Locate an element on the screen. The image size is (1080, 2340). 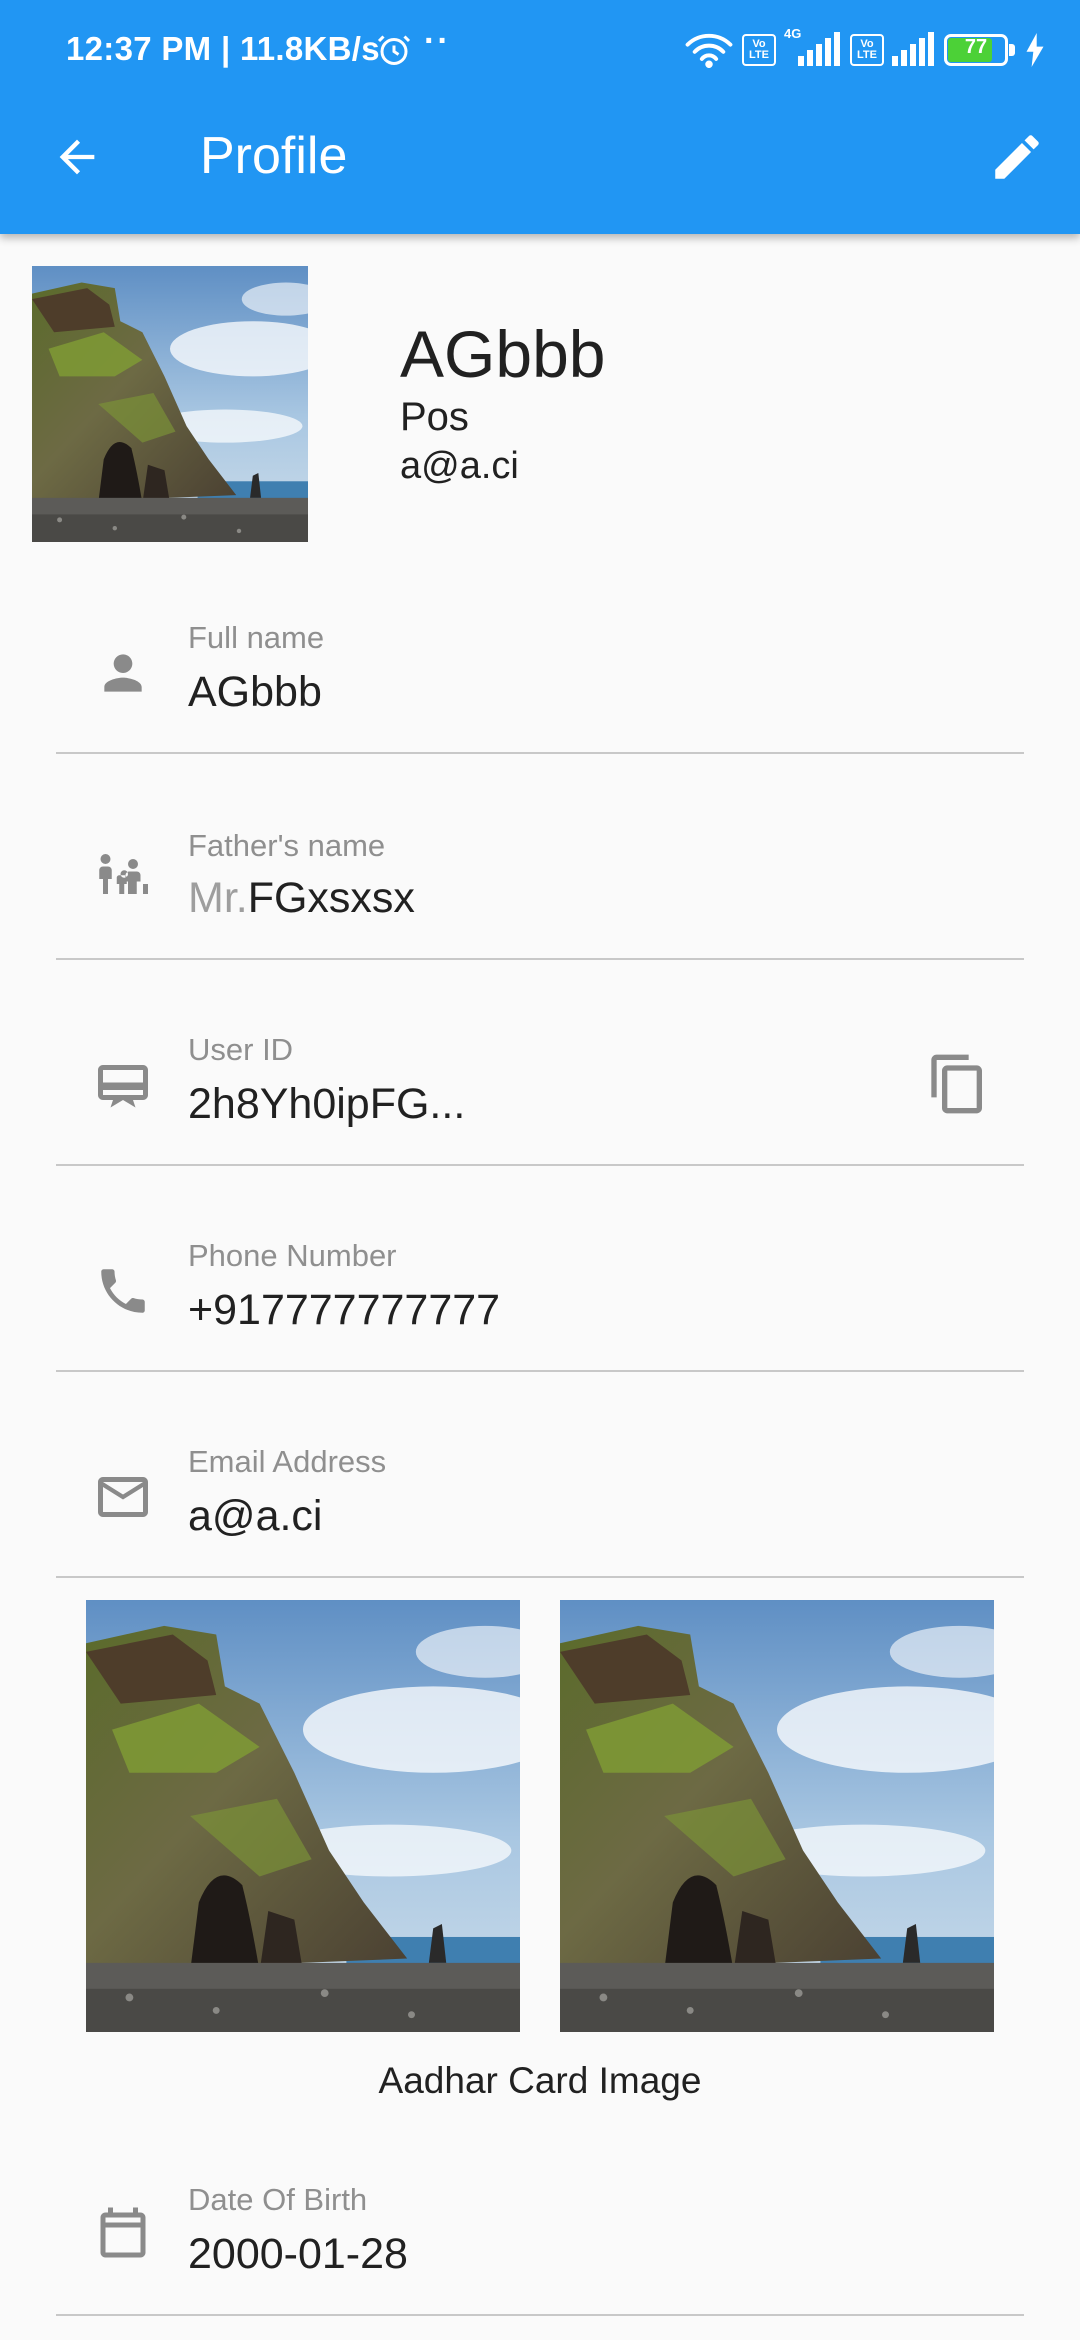
pencil-icon is located at coordinates (1017, 157).